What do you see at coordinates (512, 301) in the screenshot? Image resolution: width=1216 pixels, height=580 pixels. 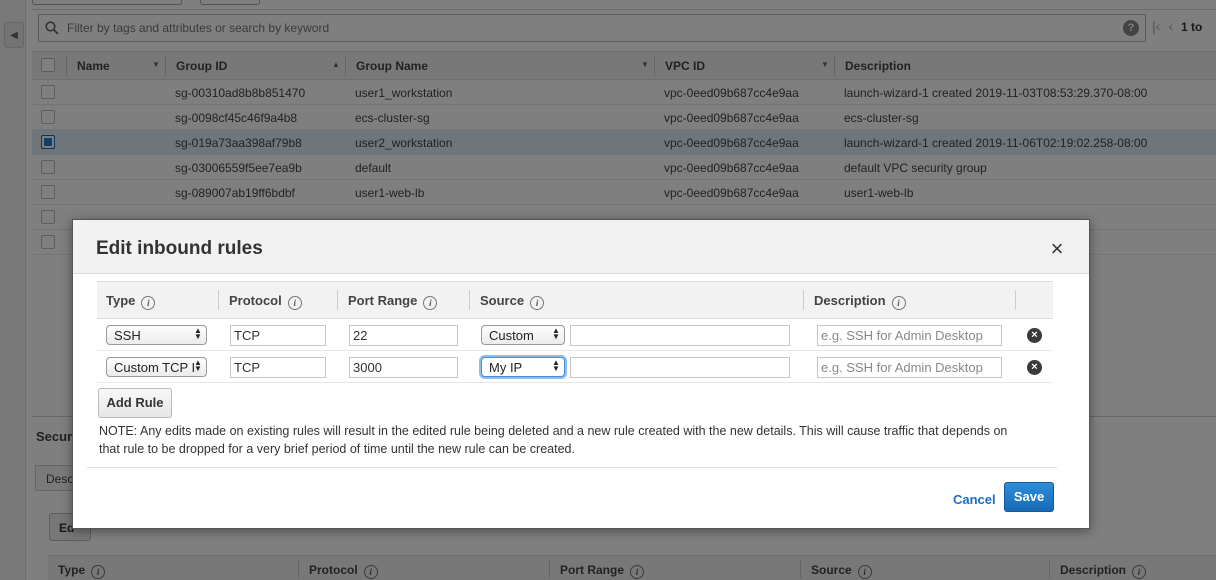 I see `col-source: Sourcei` at bounding box center [512, 301].